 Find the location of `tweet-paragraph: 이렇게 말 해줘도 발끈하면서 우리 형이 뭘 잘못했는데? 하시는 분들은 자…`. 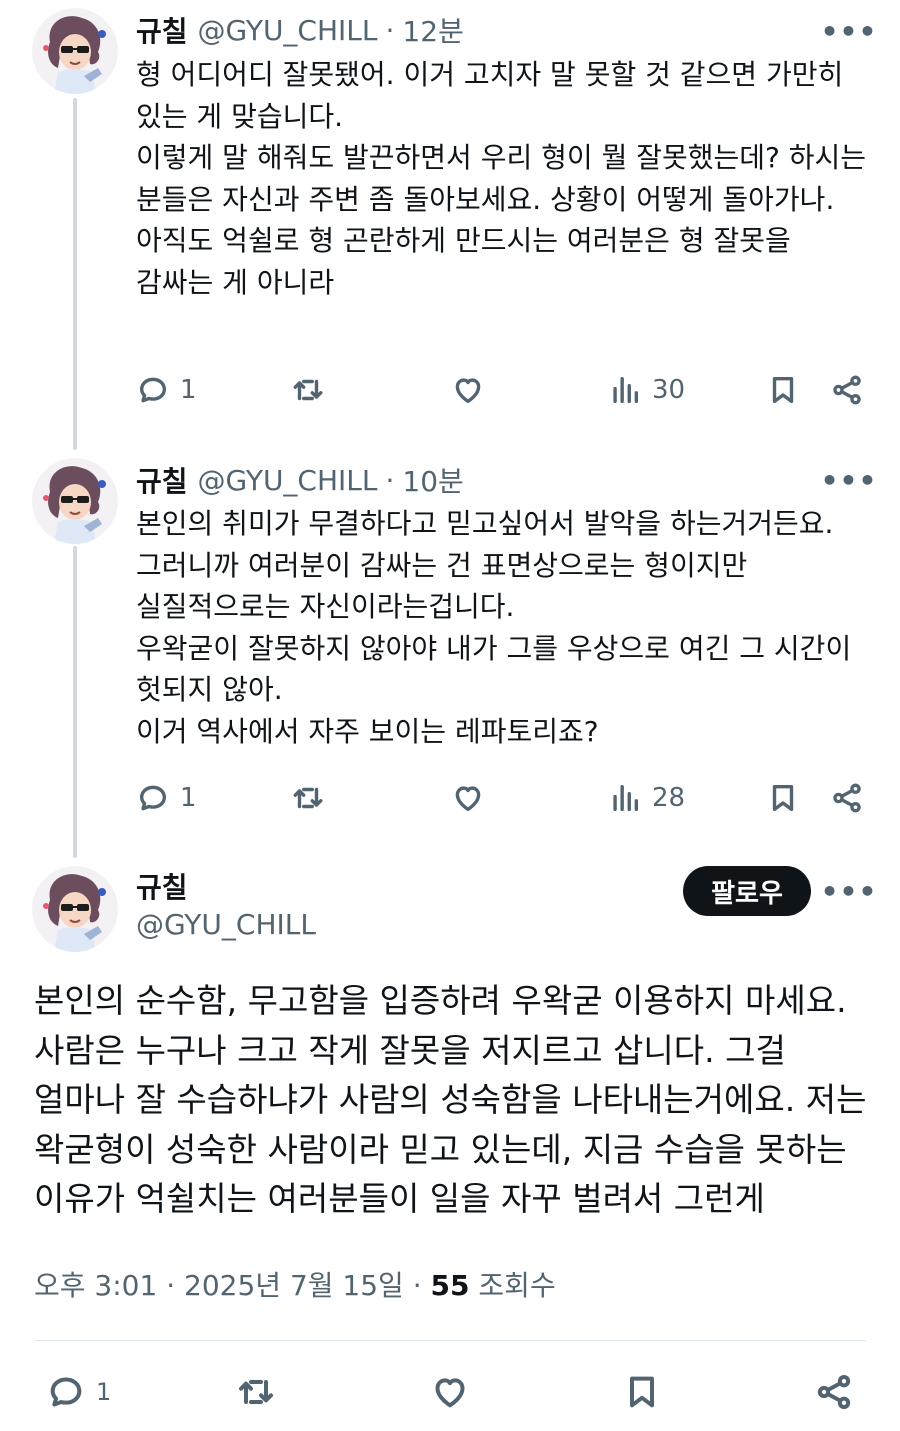

tweet-paragraph: 이렇게 말 해줘도 발끈하면서 우리 형이 뭘 잘못했는데? 하시는 분들은 자… is located at coordinates (501, 178).